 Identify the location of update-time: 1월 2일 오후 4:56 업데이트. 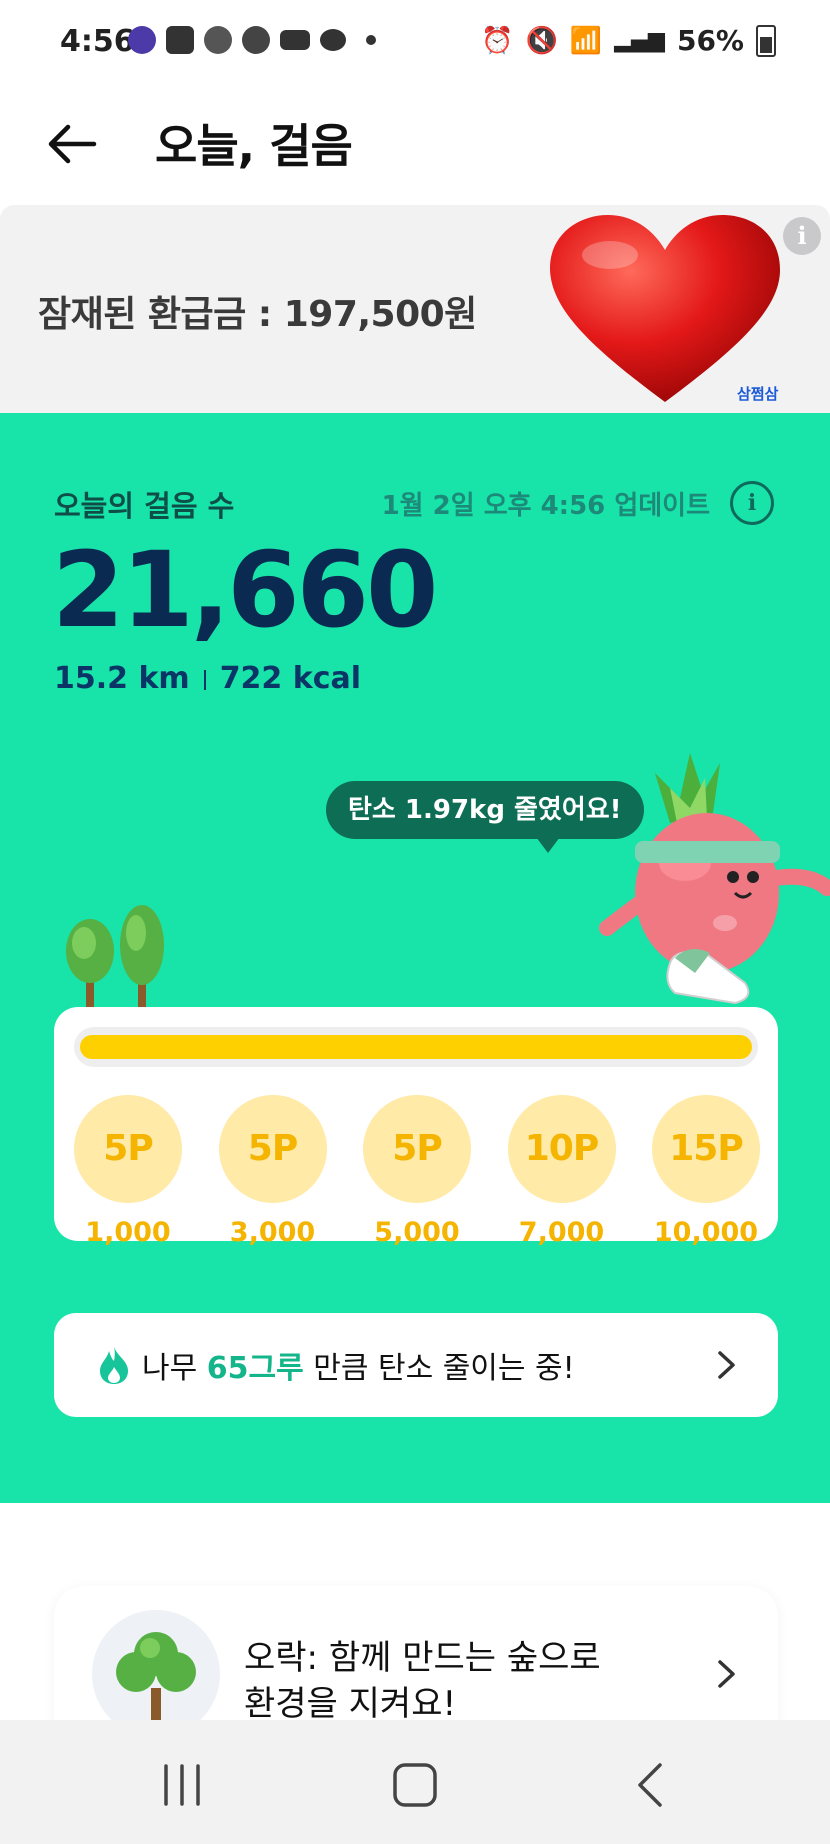
(545, 506).